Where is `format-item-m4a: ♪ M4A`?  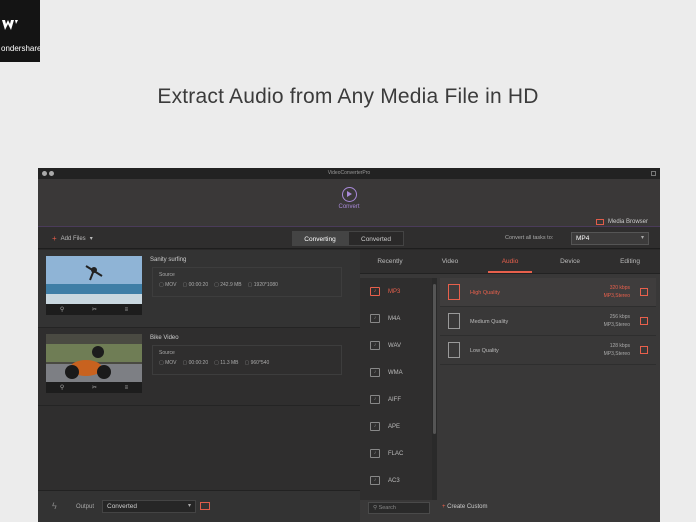 format-item-m4a: ♪ M4A is located at coordinates (396, 318).